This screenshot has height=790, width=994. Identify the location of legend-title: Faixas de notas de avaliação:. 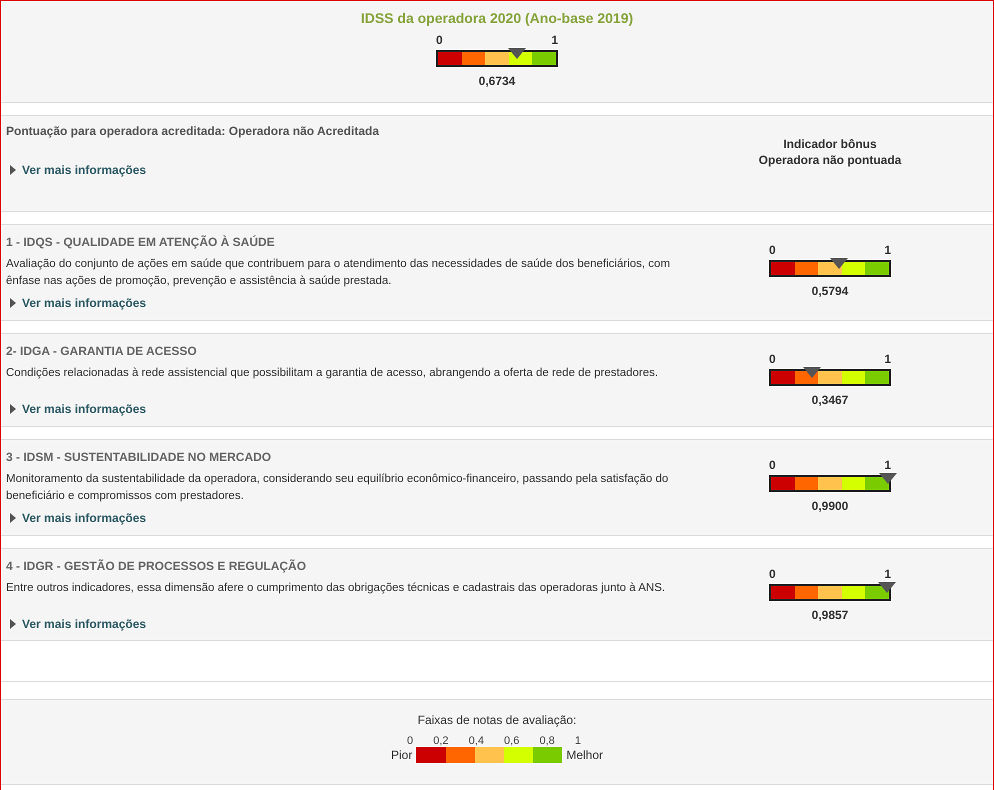
(497, 720).